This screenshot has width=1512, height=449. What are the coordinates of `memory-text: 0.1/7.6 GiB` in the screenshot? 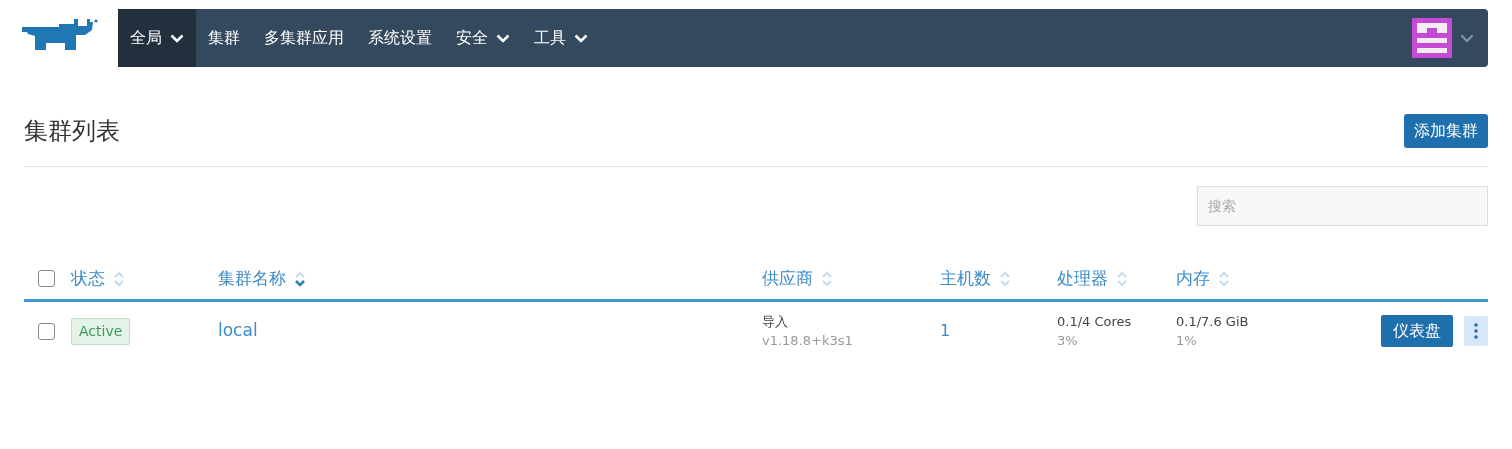 It's located at (1213, 321).